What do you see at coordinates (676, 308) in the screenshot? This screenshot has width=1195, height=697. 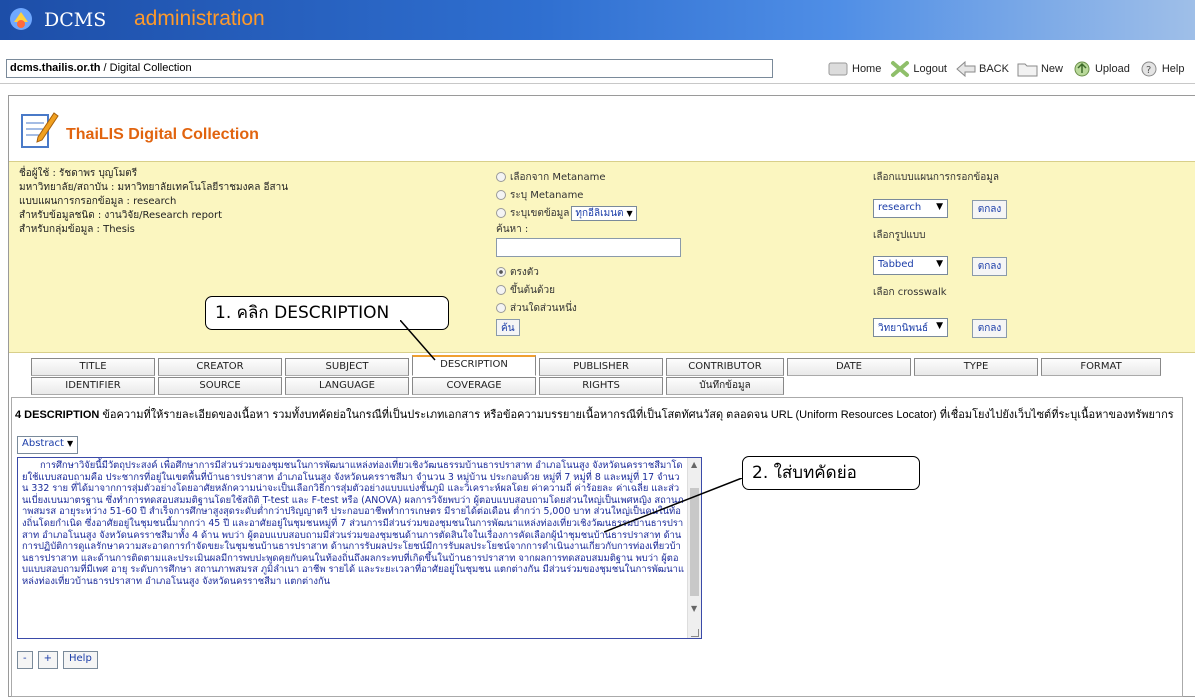 I see `opt-match-any: ส่วนใดส่วนหนึ่ง` at bounding box center [676, 308].